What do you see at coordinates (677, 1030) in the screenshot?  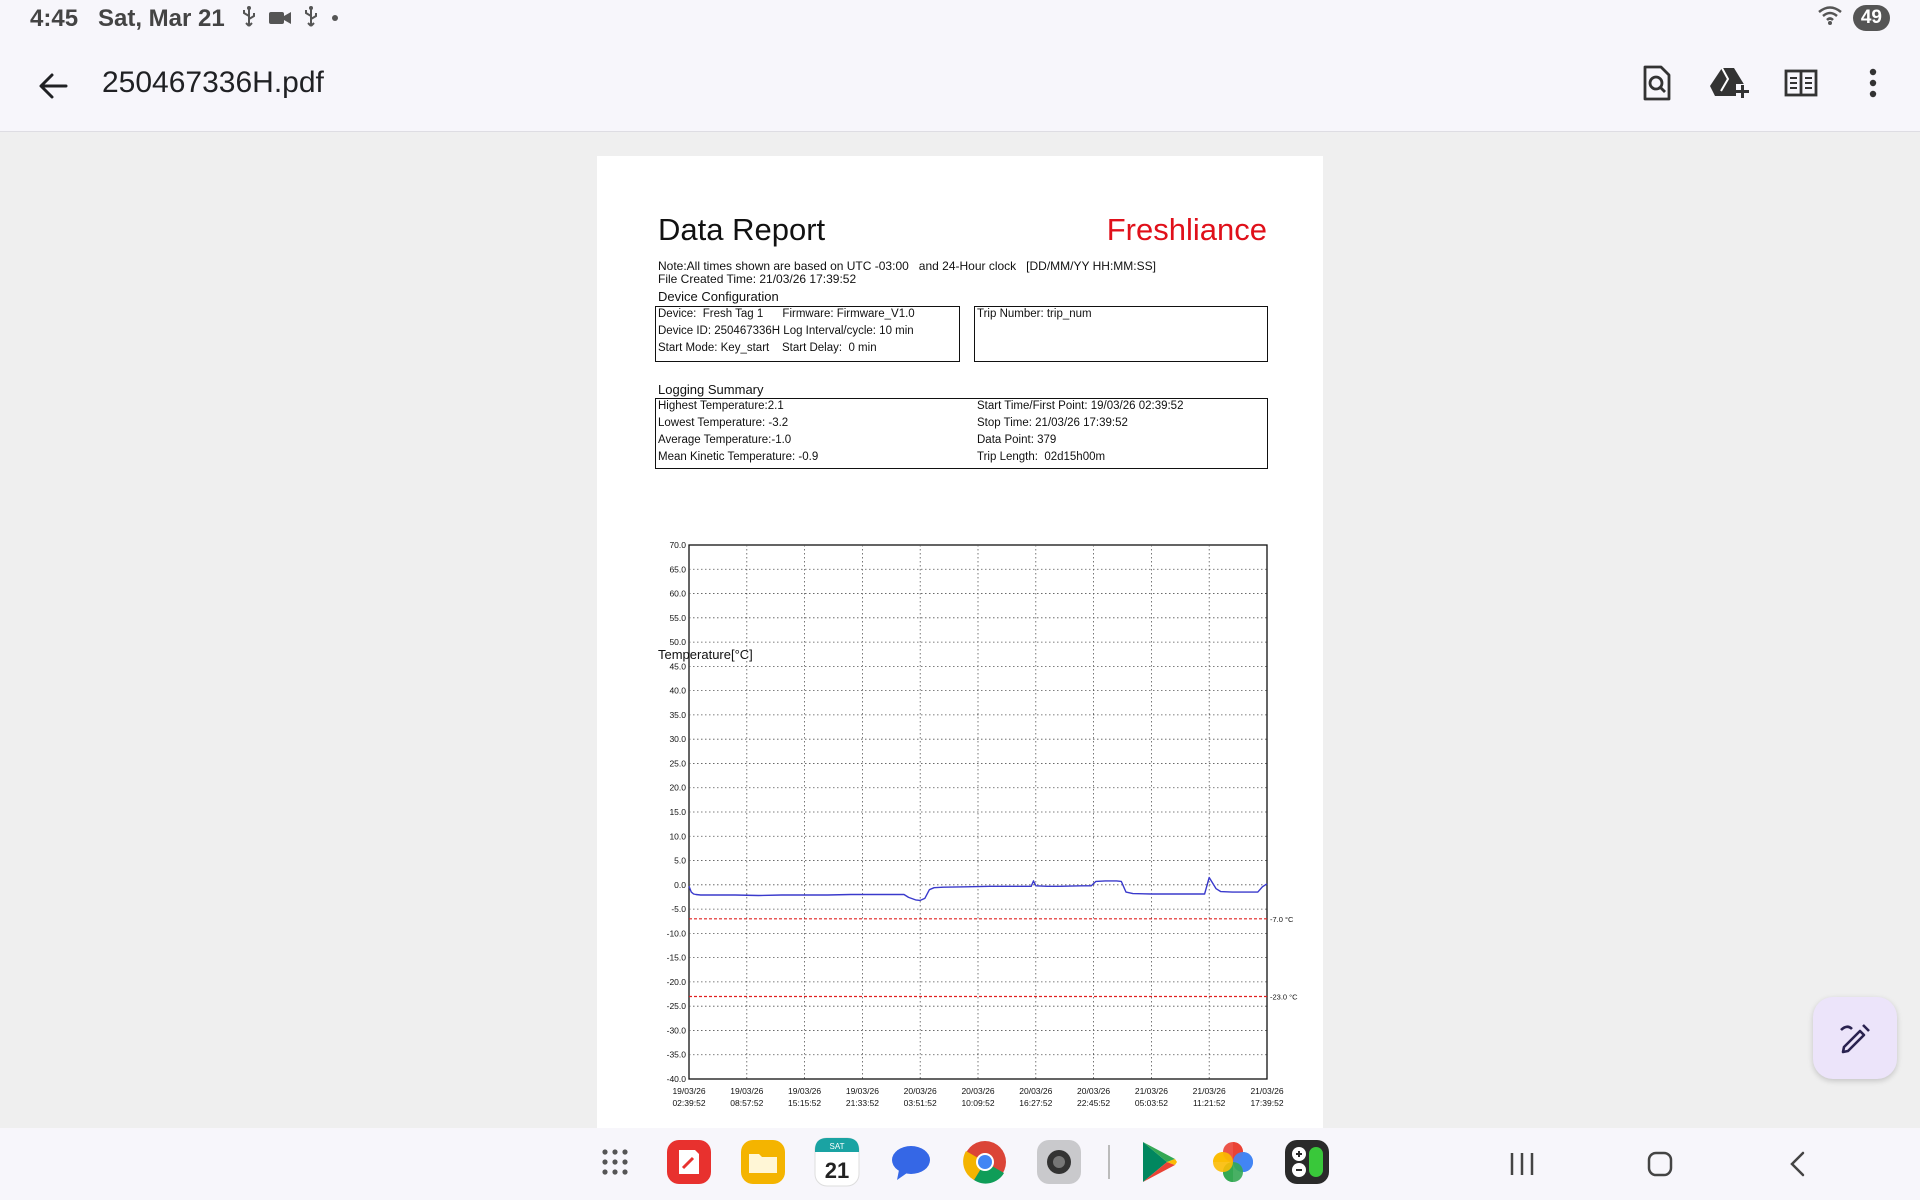 I see `y-tick-label: -30.0` at bounding box center [677, 1030].